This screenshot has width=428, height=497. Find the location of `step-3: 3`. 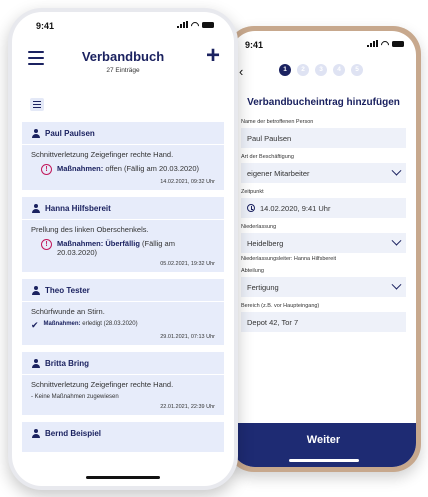

step-3: 3 is located at coordinates (321, 70).